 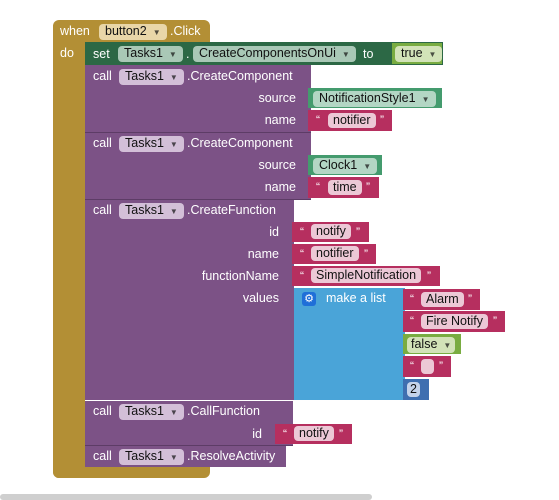 I want to click on boolean-dropdown: true ▼, so click(x=419, y=54).